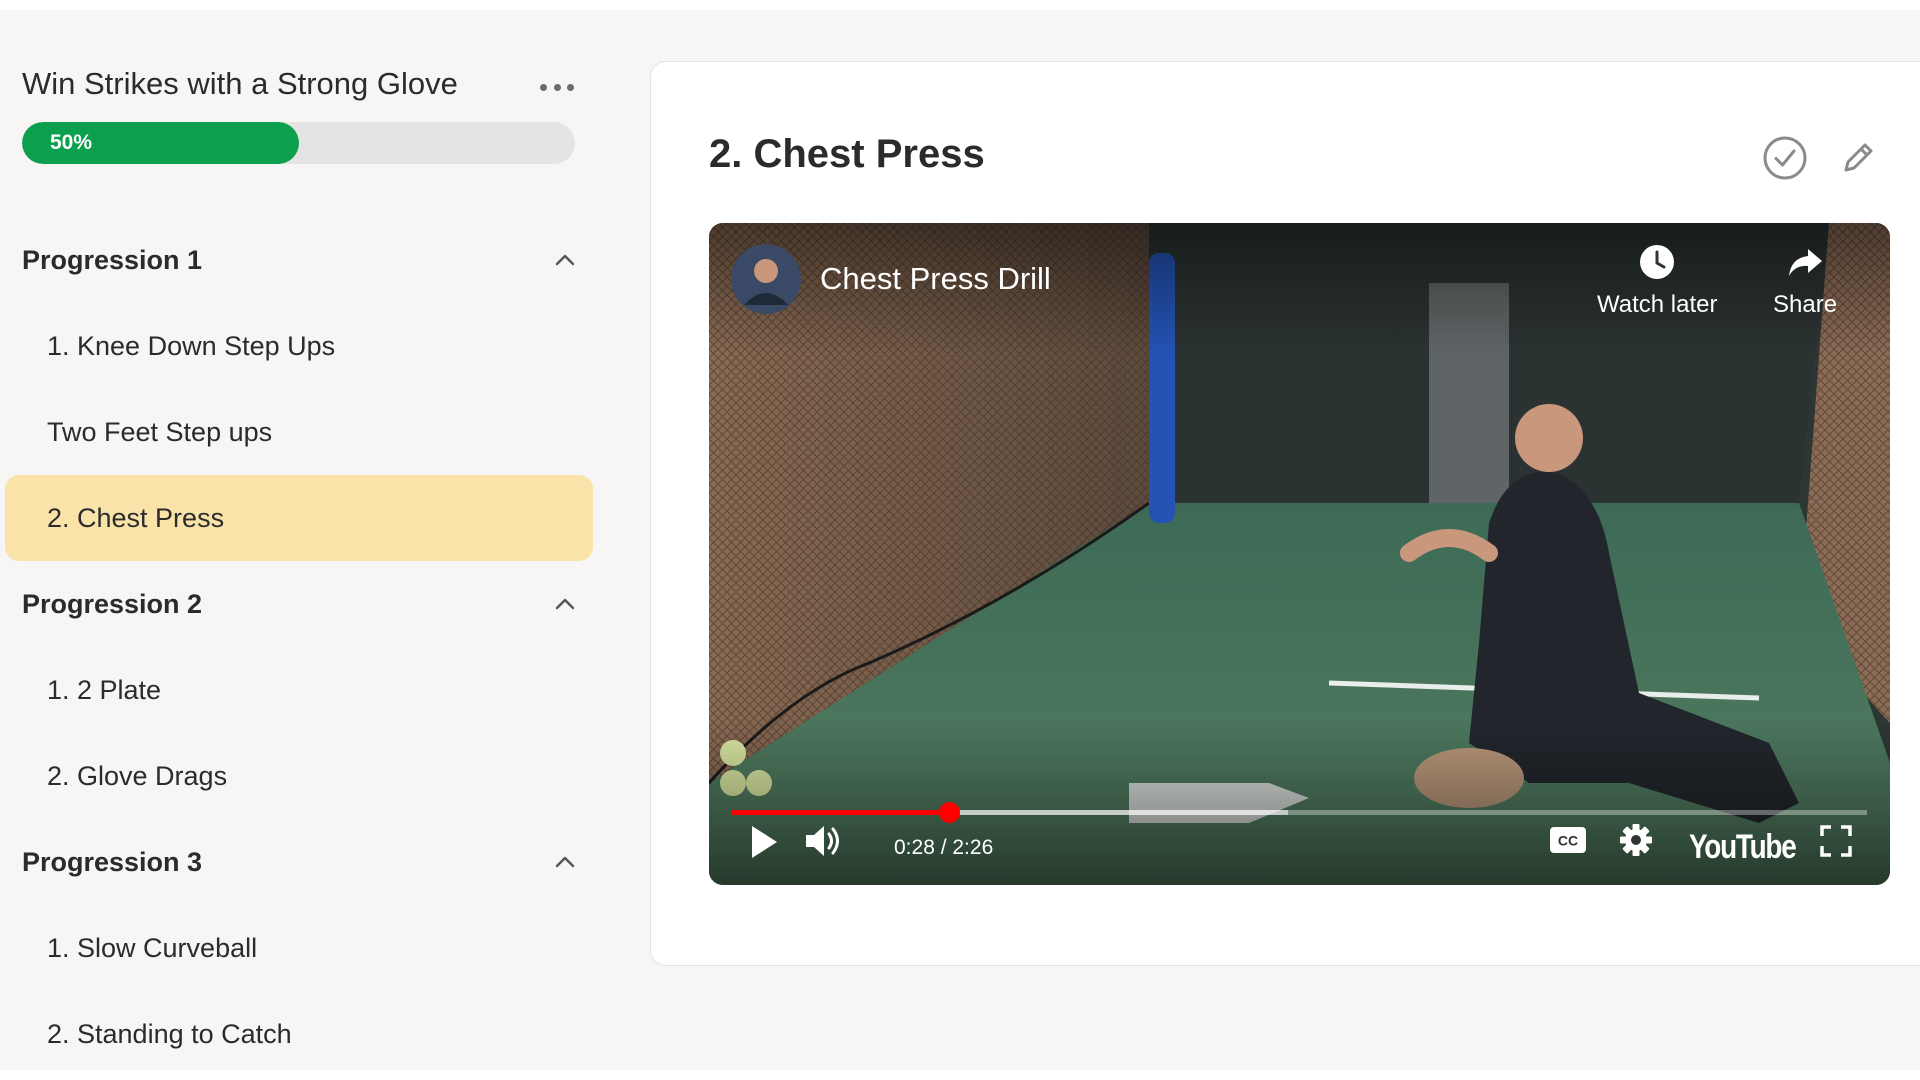 The width and height of the screenshot is (1920, 1080). Describe the element at coordinates (169, 1033) in the screenshot. I see `lesson-label: 2. Standing to Catch` at that location.